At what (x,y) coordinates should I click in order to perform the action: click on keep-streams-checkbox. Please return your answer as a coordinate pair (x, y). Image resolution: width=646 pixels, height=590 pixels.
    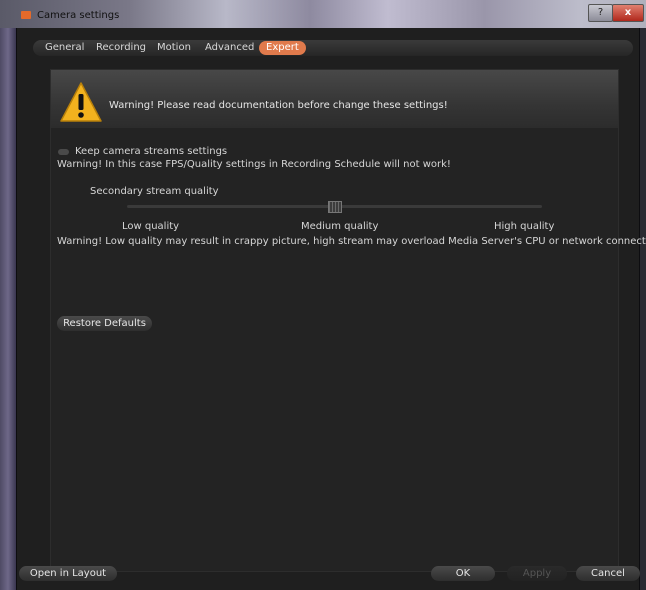
    Looking at the image, I should click on (63, 152).